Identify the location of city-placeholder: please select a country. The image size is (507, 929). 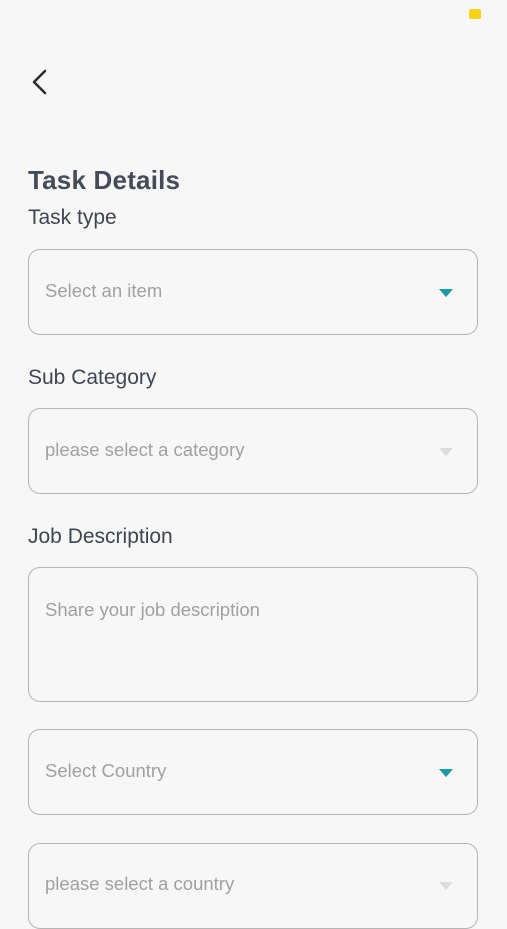
(140, 883).